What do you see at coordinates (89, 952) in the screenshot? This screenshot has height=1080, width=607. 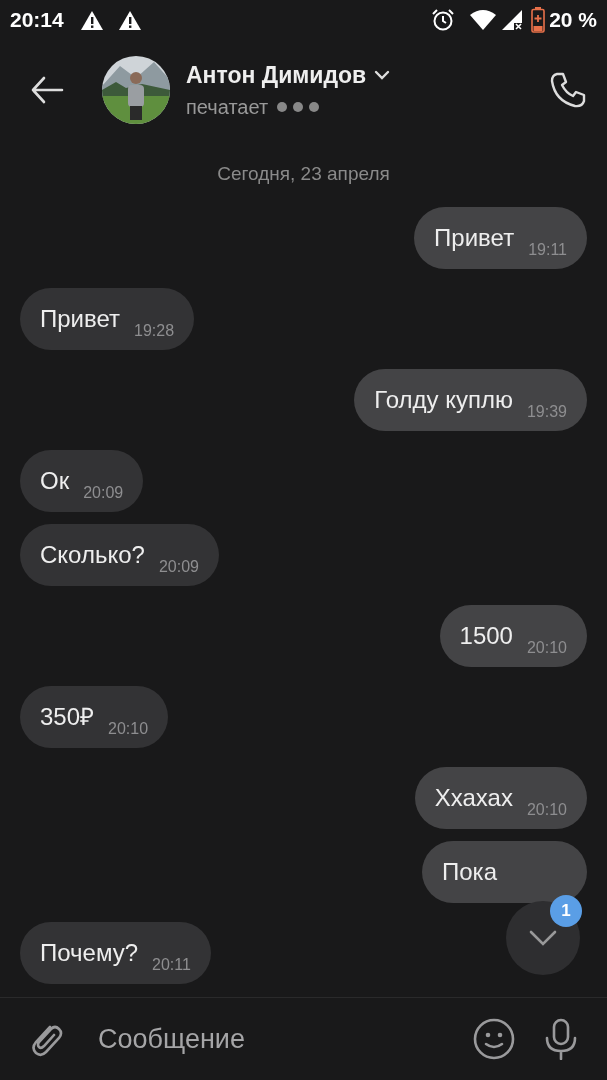 I see `message-text: Почему?` at bounding box center [89, 952].